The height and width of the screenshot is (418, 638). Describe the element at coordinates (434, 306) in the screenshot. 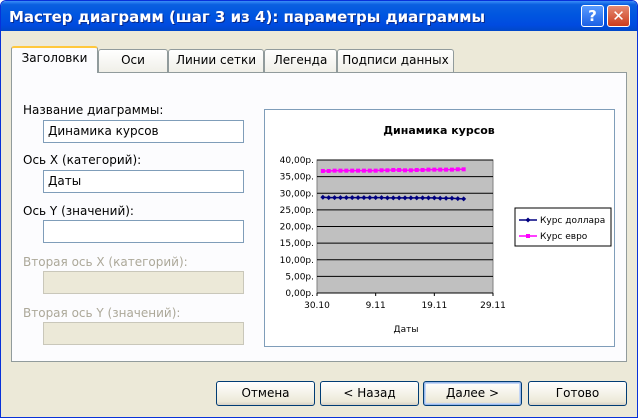

I see `x-tick-label: 19.11` at that location.